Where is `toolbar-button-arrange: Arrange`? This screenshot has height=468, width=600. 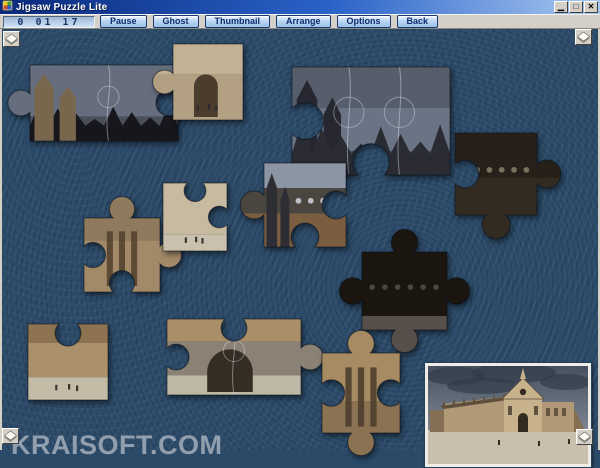
toolbar-button-arrange: Arrange is located at coordinates (303, 21).